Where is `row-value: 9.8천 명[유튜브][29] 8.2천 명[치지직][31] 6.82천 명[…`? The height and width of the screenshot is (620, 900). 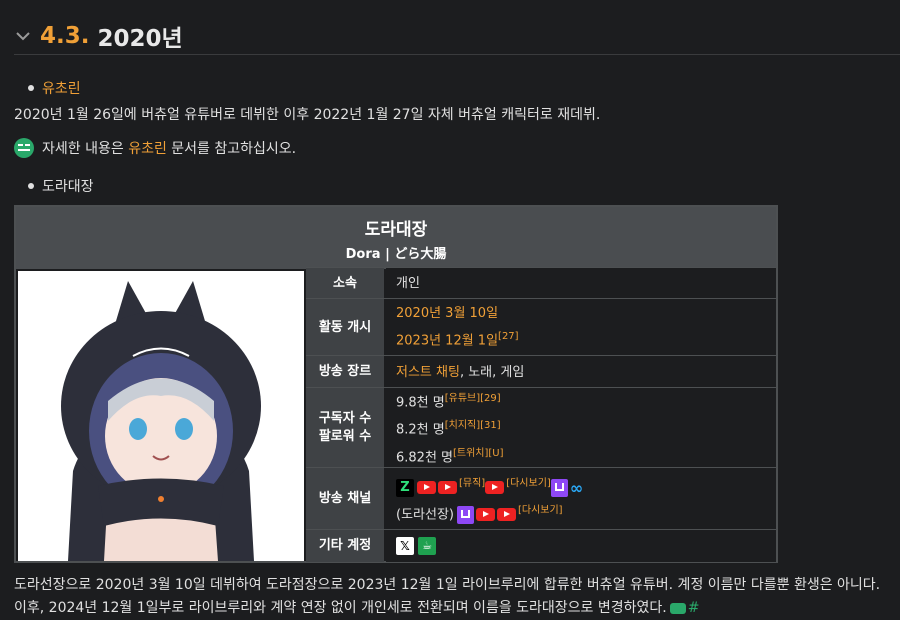 row-value: 9.8천 명[유튜브][29] 8.2천 명[치지직][31] 6.82천 명[… is located at coordinates (581, 428).